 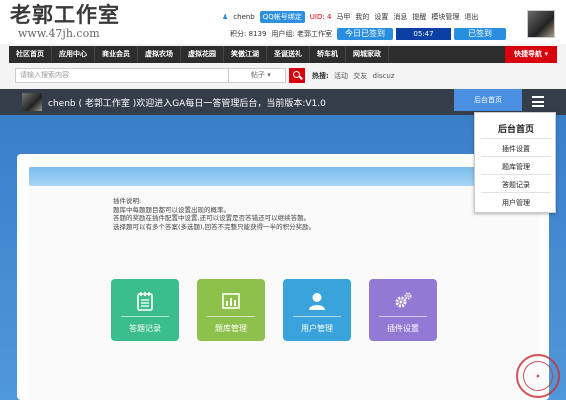 I want to click on nav-item-car: 轿车机, so click(x=328, y=54).